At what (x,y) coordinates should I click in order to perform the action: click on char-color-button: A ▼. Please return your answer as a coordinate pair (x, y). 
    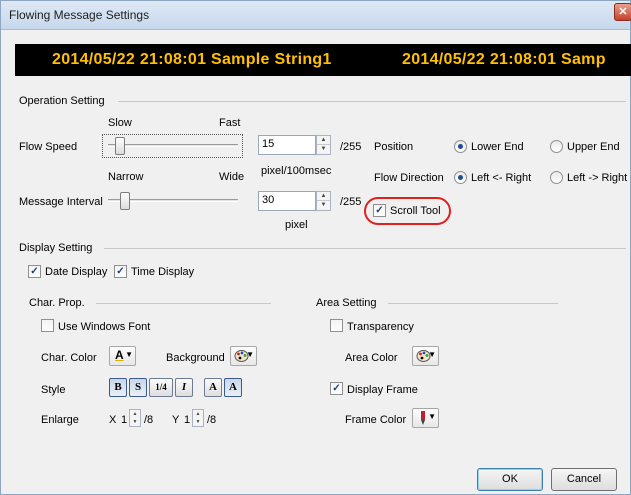
    Looking at the image, I should click on (122, 356).